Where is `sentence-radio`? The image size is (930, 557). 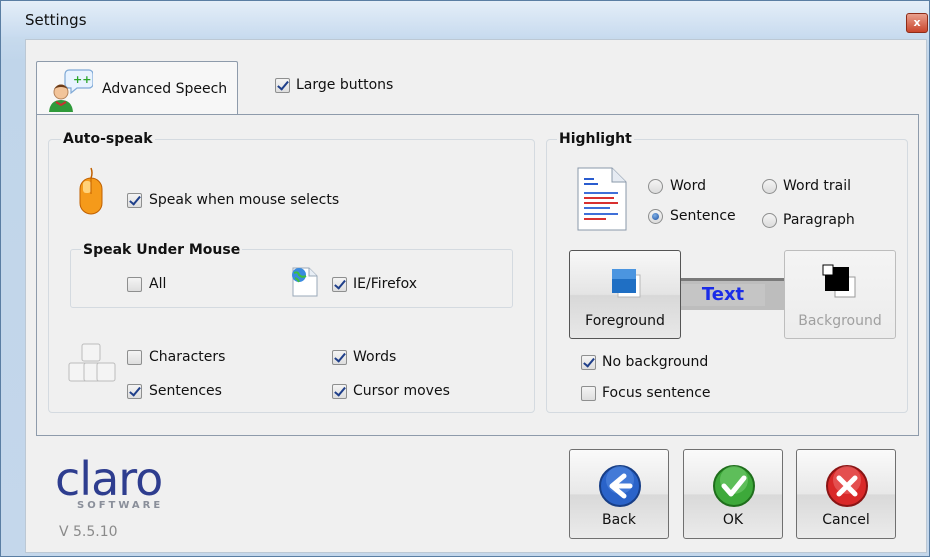 sentence-radio is located at coordinates (655, 216).